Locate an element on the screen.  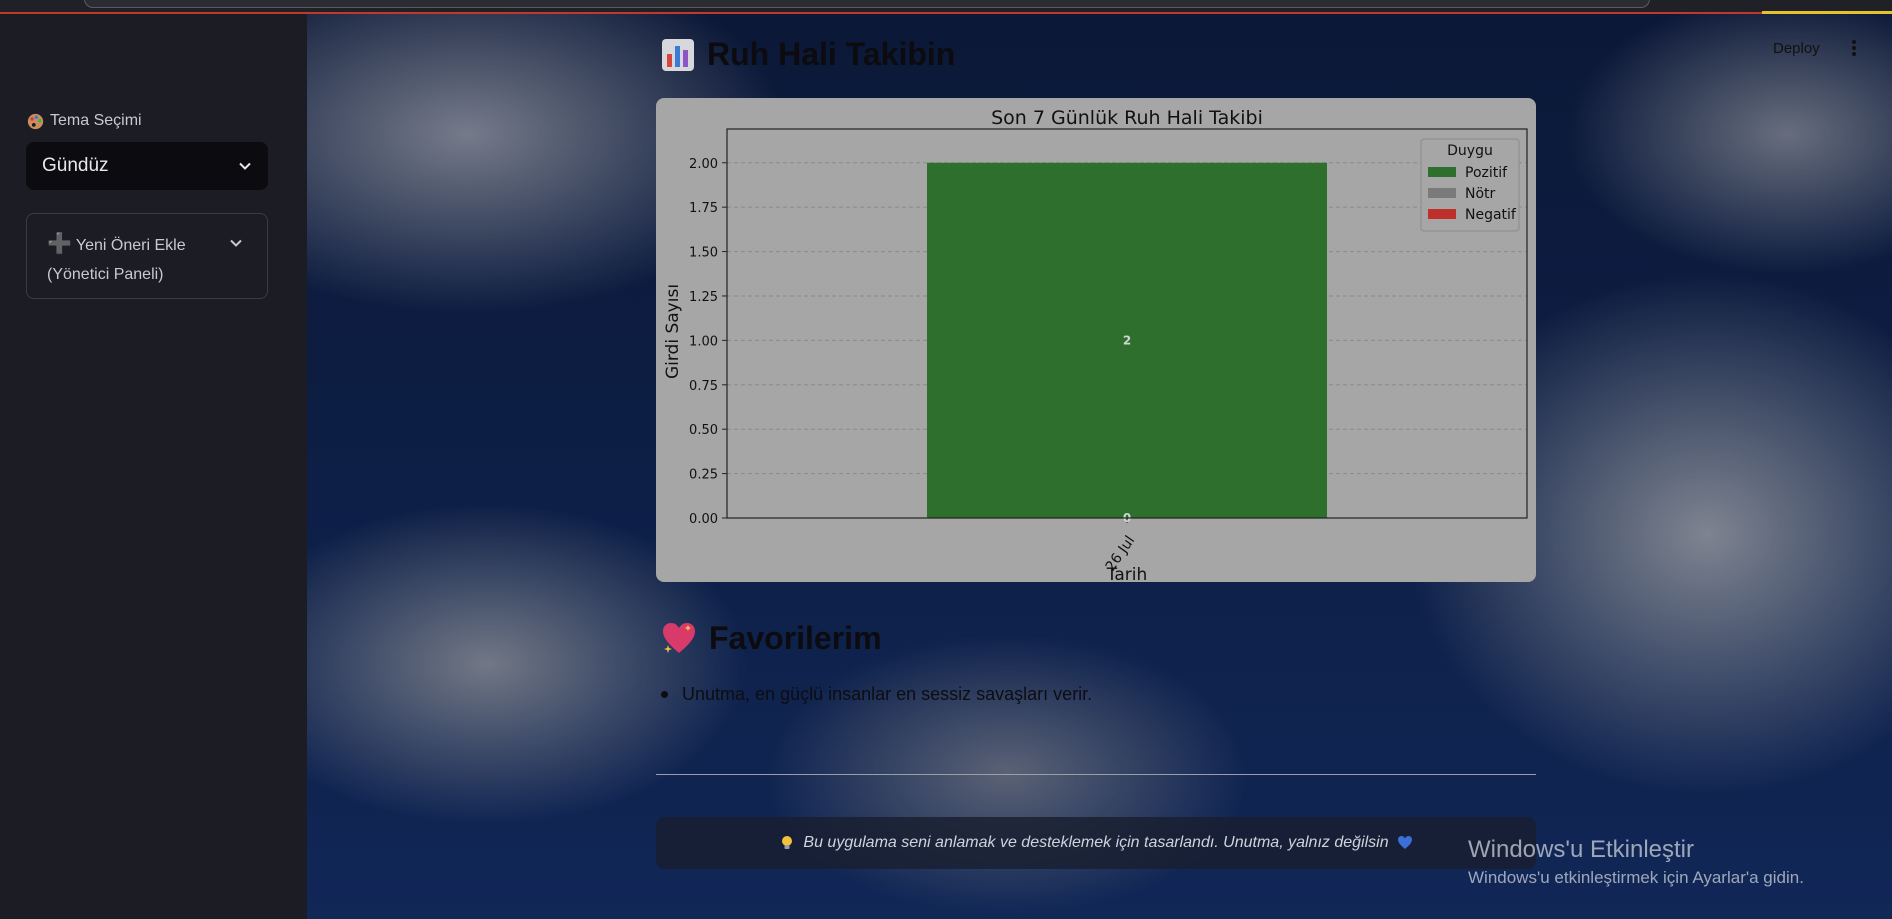
y-tick-label: 0.25 is located at coordinates (703, 475).